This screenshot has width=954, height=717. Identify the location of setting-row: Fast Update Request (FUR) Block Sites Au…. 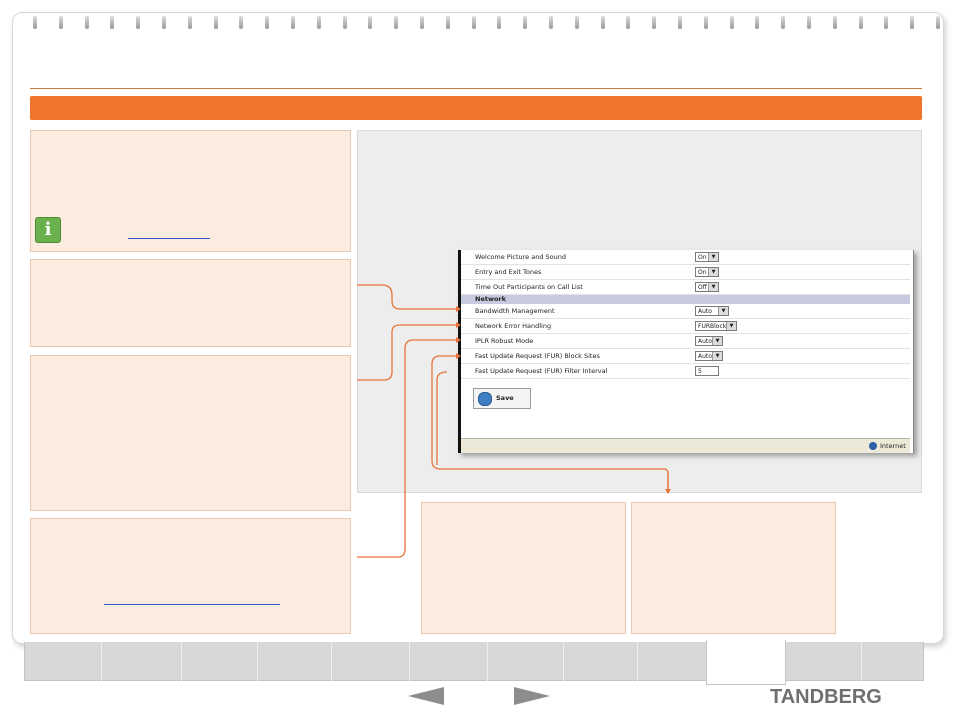
(685, 356).